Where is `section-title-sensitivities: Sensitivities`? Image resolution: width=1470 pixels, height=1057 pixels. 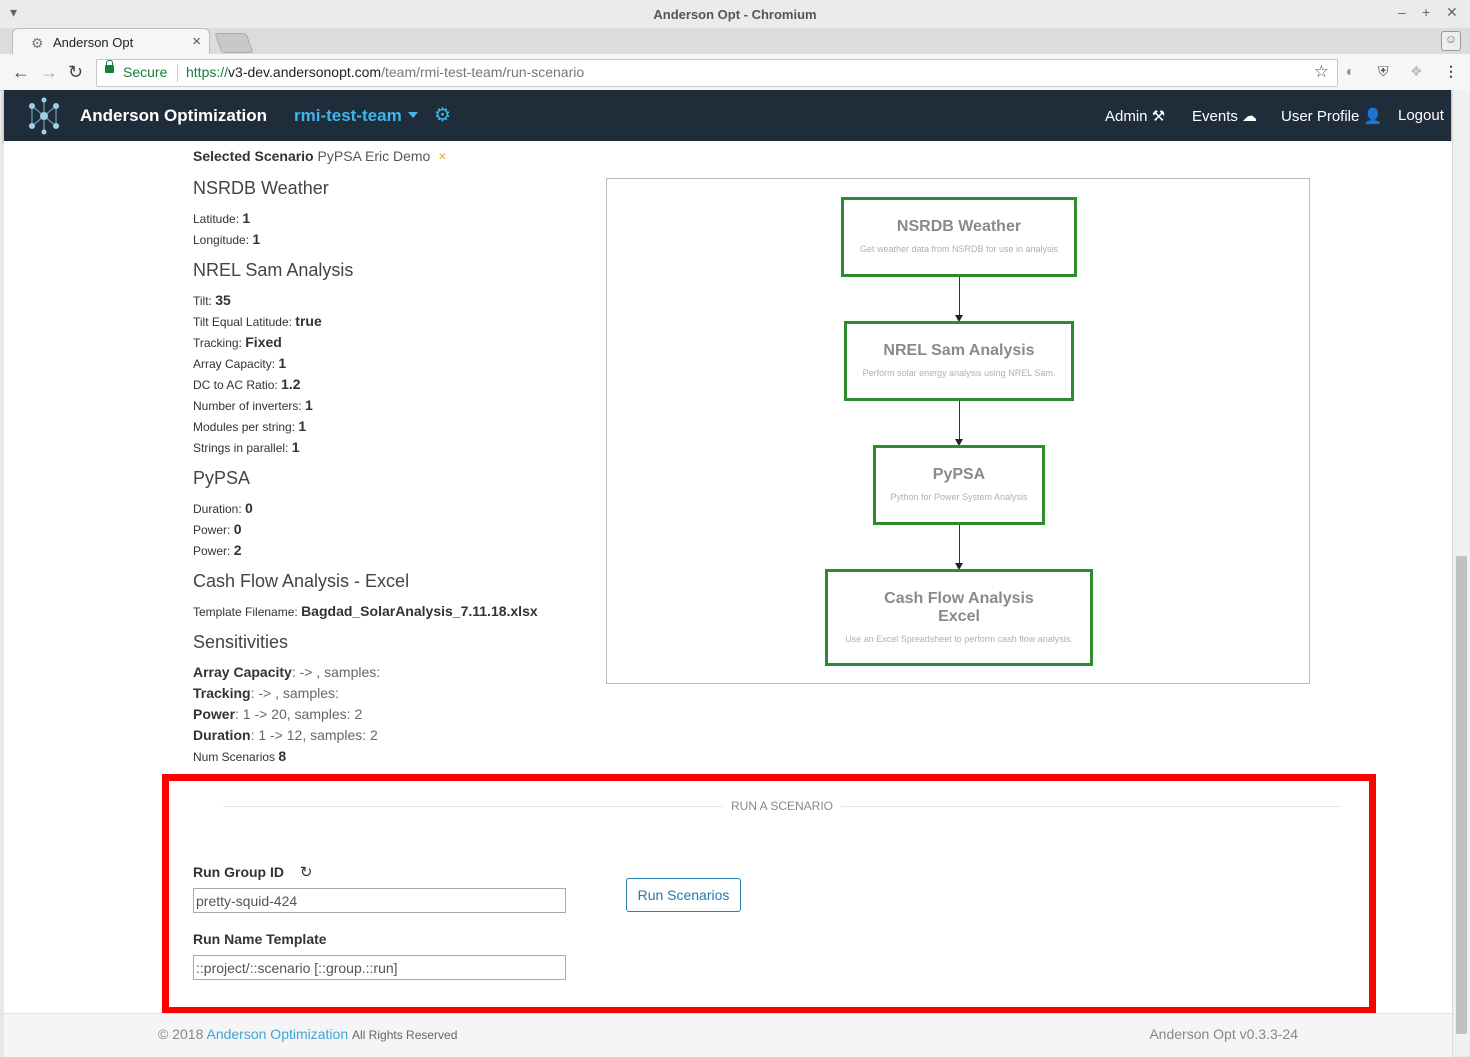
section-title-sensitivities: Sensitivities is located at coordinates (241, 642).